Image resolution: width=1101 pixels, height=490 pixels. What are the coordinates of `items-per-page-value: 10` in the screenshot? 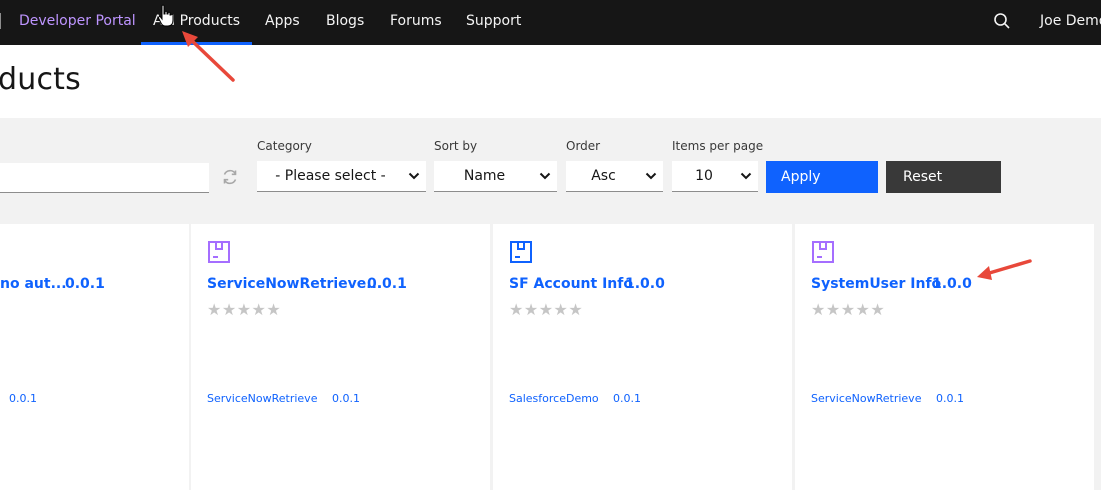 It's located at (704, 176).